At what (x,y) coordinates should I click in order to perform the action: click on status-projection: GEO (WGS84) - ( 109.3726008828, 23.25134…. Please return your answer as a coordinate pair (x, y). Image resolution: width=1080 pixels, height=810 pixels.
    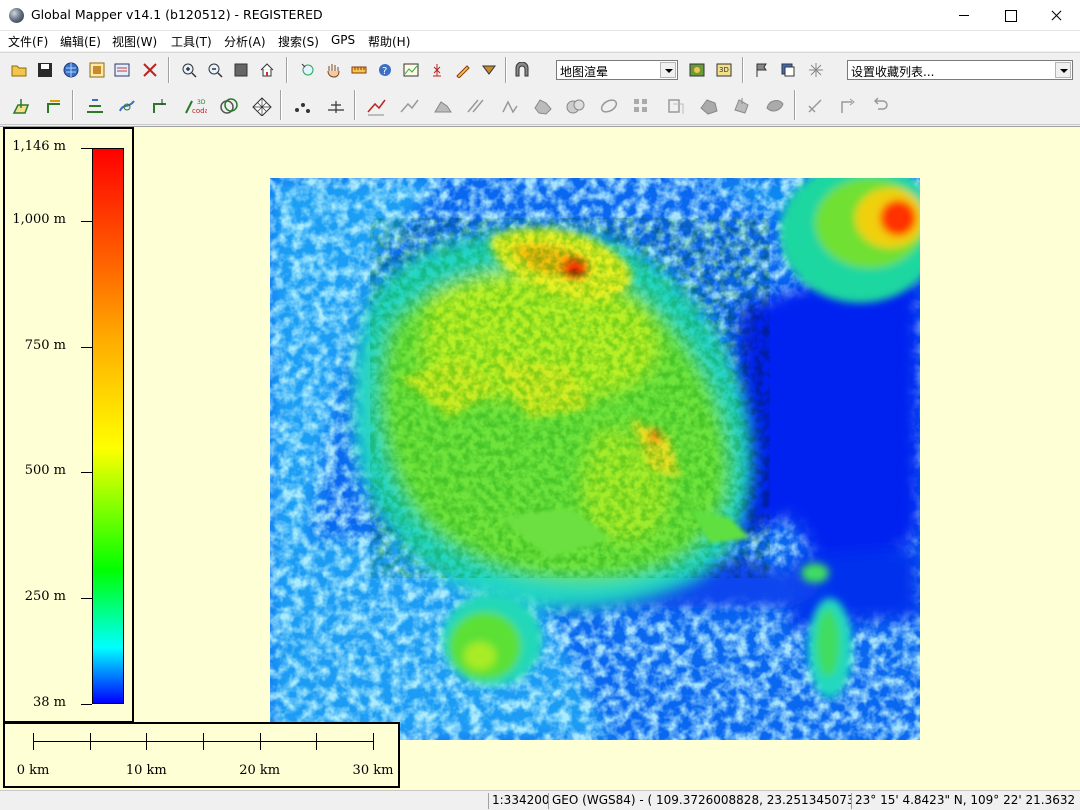
    Looking at the image, I should click on (699, 801).